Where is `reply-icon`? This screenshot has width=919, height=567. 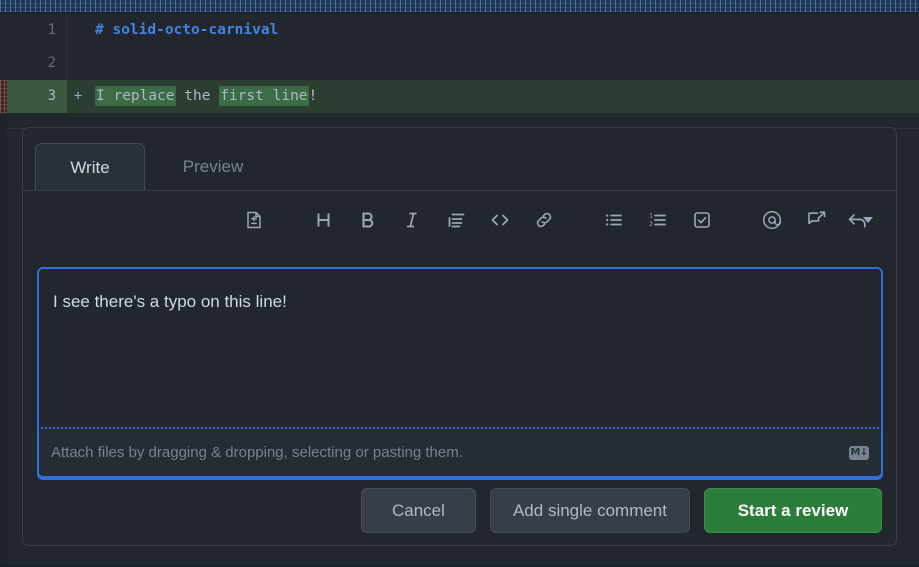 reply-icon is located at coordinates (860, 220).